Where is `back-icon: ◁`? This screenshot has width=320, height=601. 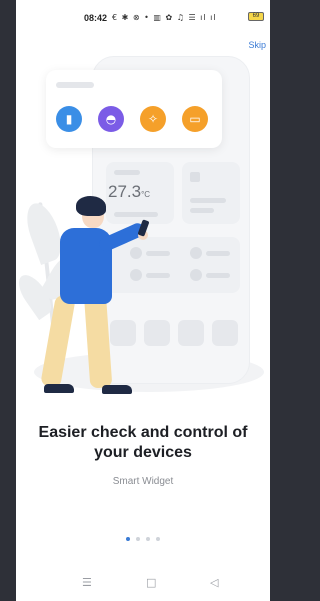
back-icon: ◁ is located at coordinates (214, 582).